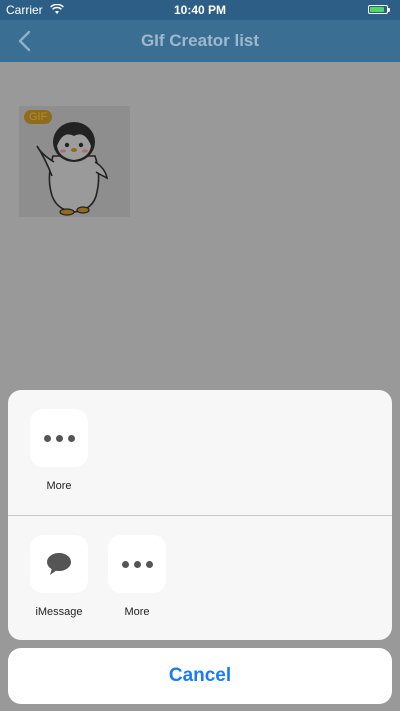  Describe the element at coordinates (38, 117) in the screenshot. I see `gif-badge: GIF` at that location.